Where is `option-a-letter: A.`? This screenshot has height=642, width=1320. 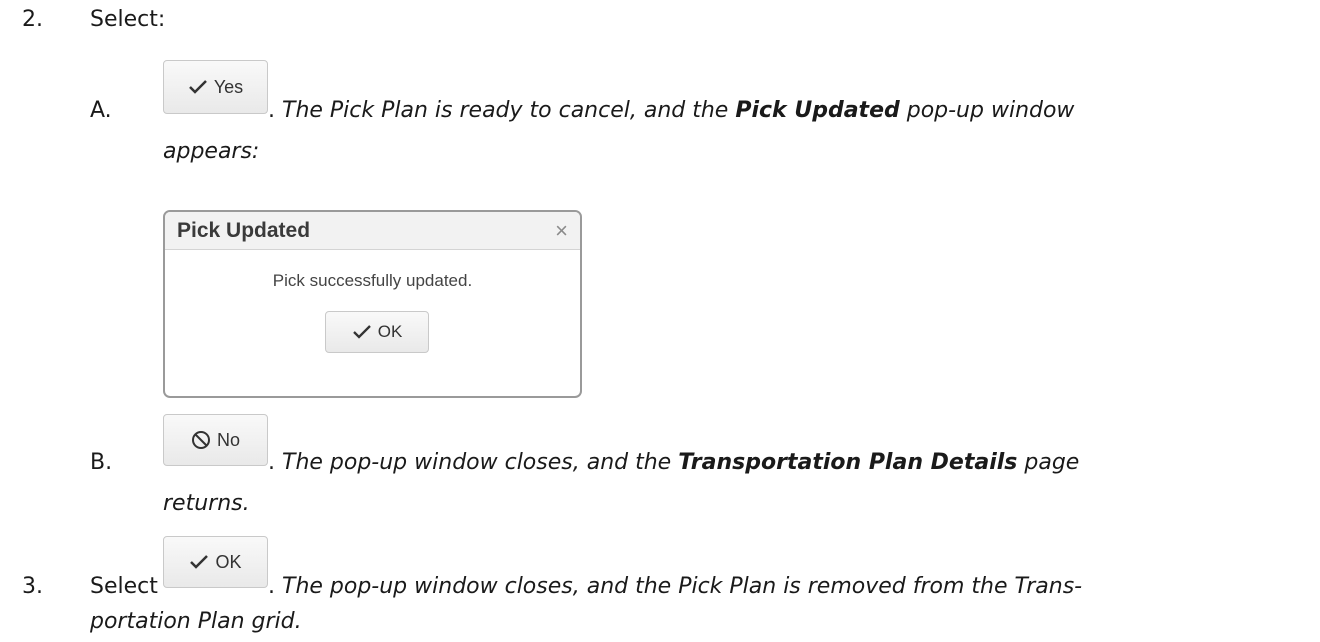
option-a-letter: A. is located at coordinates (101, 110).